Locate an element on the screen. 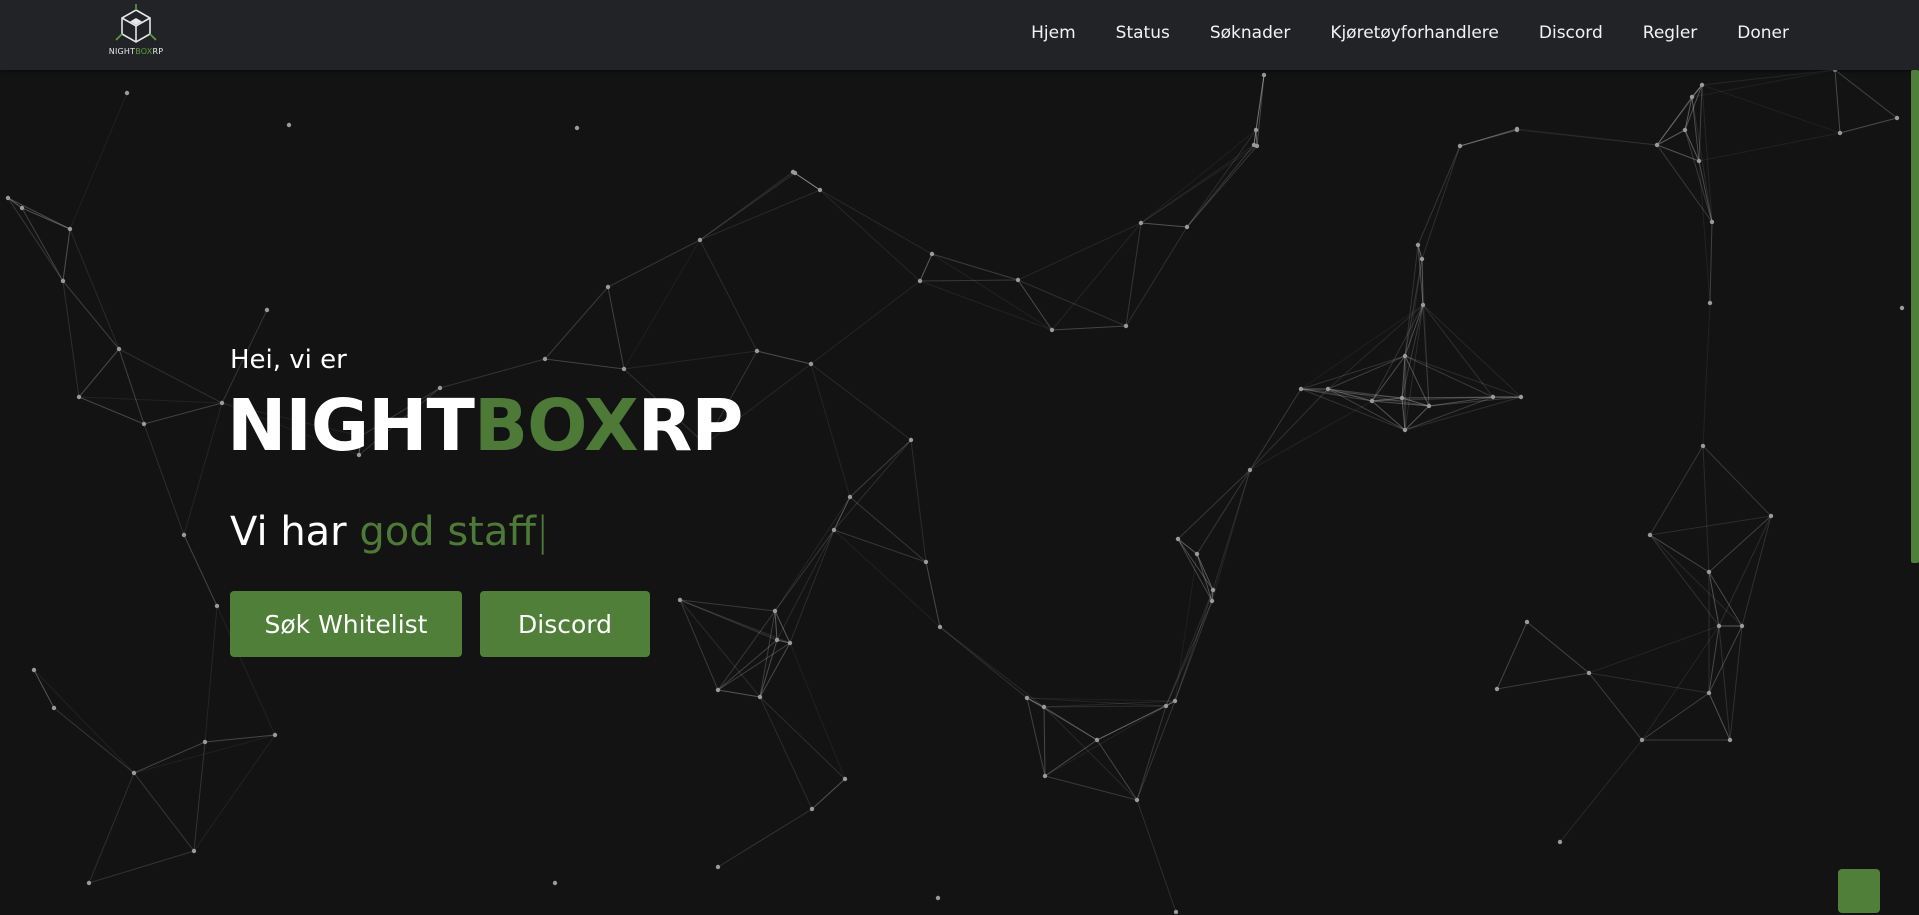  scroll-to-top-button is located at coordinates (1859, 891).